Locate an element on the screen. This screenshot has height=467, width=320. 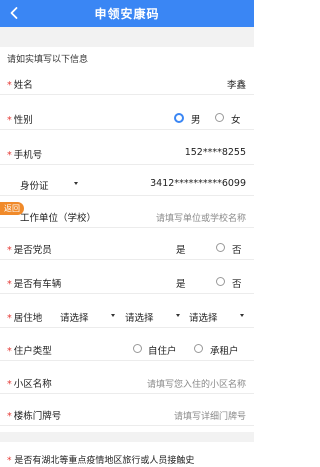
phone-label: * 手机号 is located at coordinates (25, 155).